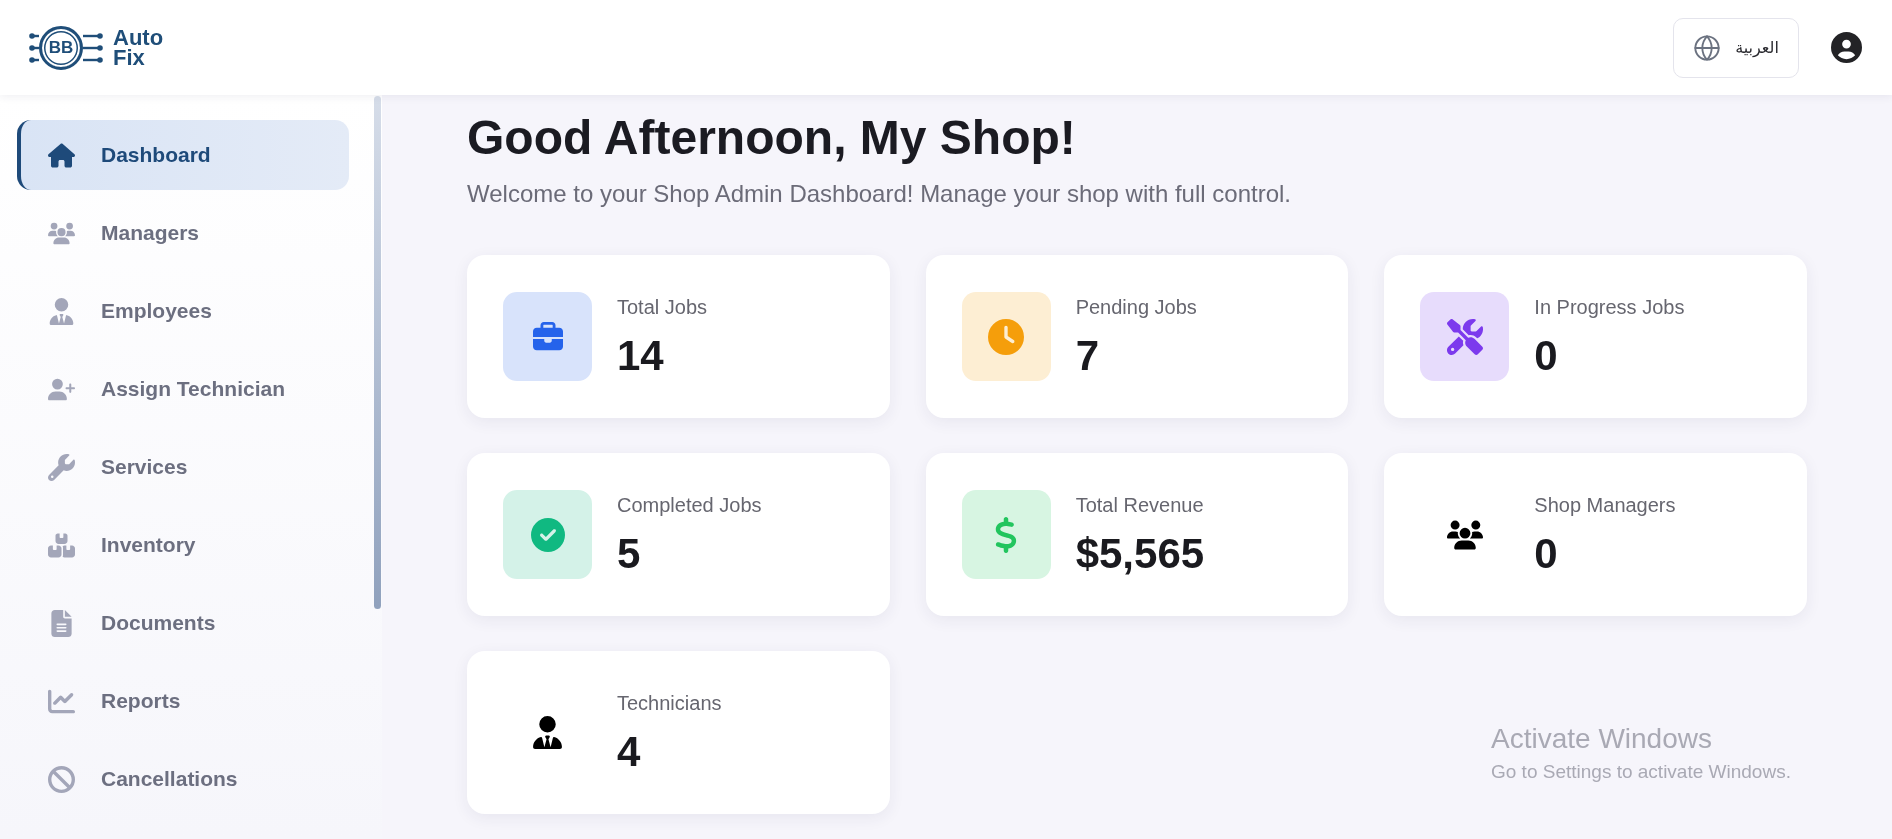 Image resolution: width=1892 pixels, height=839 pixels. What do you see at coordinates (1641, 772) in the screenshot?
I see `activation-notice-message: Go to Settings to activate Windows.` at bounding box center [1641, 772].